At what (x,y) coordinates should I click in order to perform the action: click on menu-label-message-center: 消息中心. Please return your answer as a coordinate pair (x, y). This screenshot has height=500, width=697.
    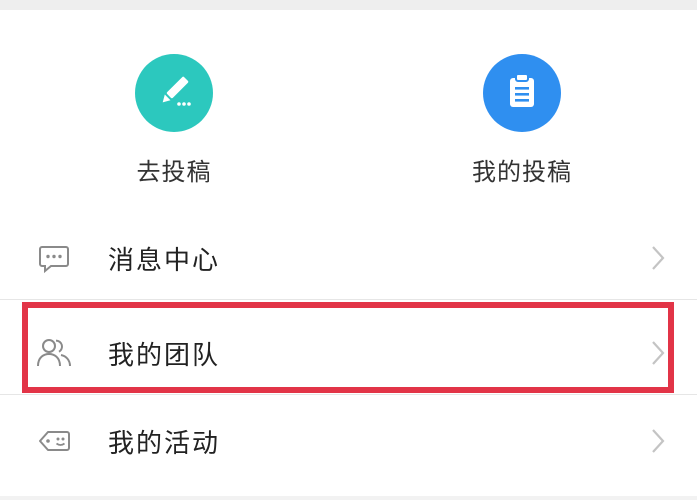
    Looking at the image, I should click on (164, 260).